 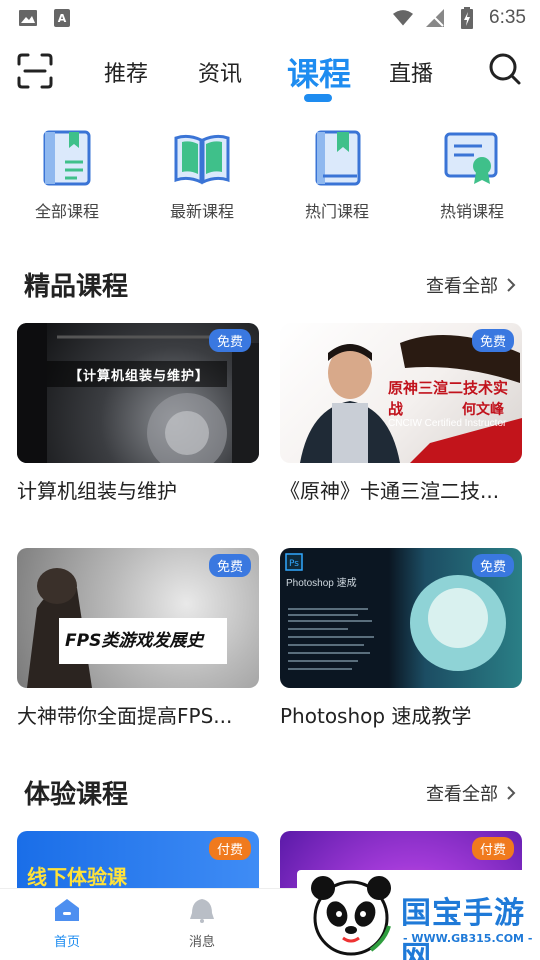 What do you see at coordinates (77, 877) in the screenshot?
I see `thumbnail-caption: 线下体验课` at bounding box center [77, 877].